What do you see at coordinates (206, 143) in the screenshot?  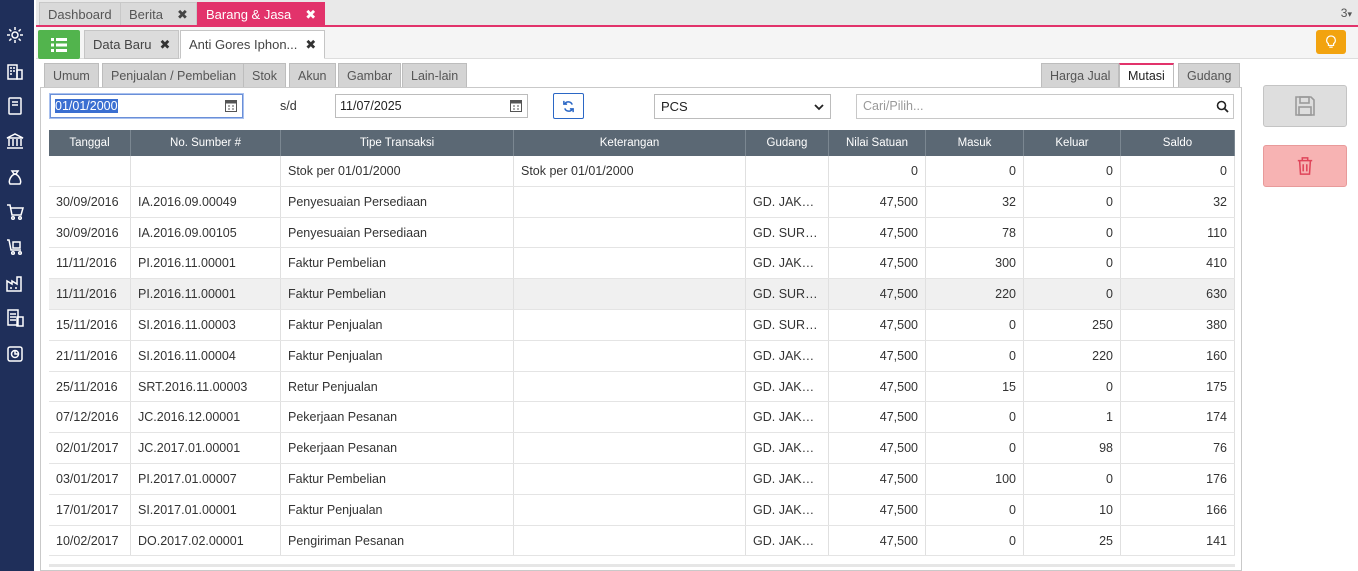 I see `column-header: No. Sumber #` at bounding box center [206, 143].